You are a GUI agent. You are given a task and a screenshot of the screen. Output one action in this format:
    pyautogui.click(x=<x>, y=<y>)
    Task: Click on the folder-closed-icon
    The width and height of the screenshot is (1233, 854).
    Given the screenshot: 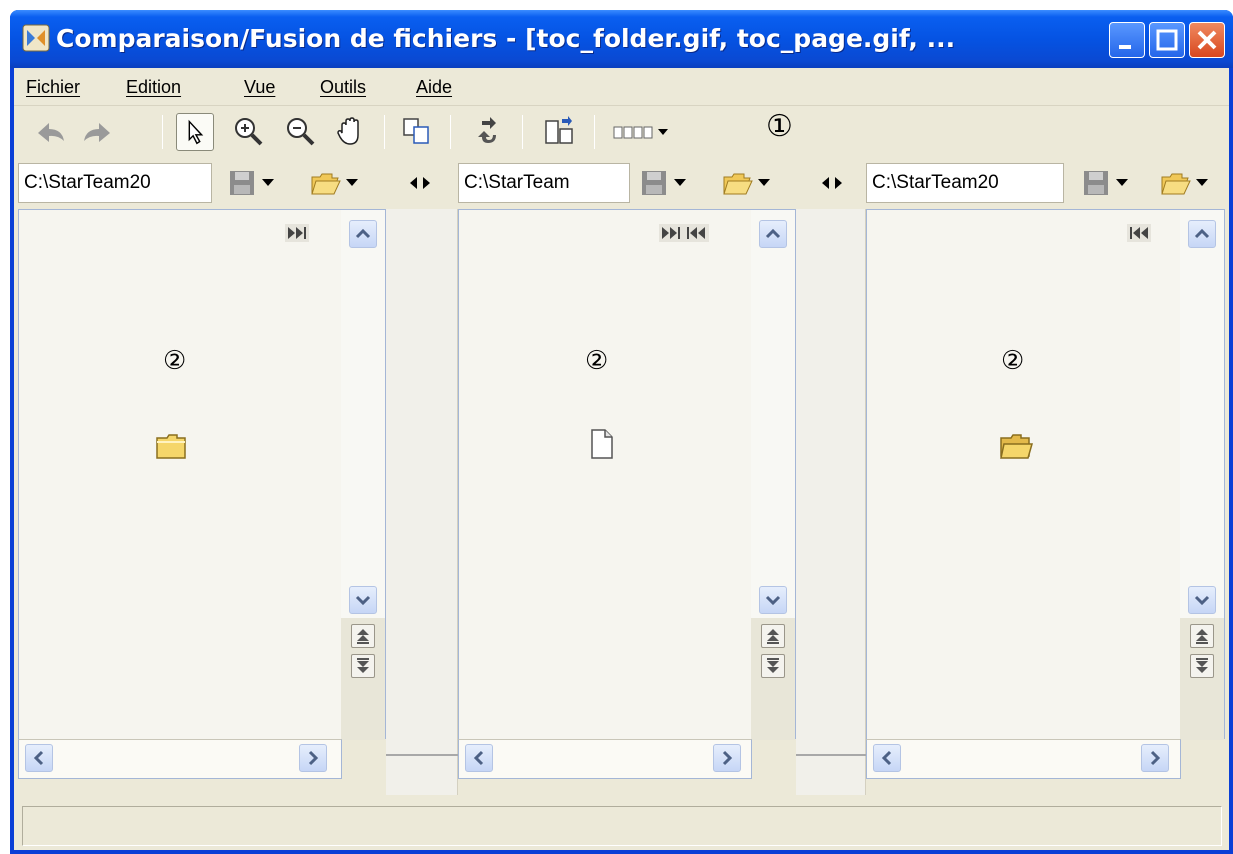 What is the action you would take?
    pyautogui.click(x=171, y=446)
    